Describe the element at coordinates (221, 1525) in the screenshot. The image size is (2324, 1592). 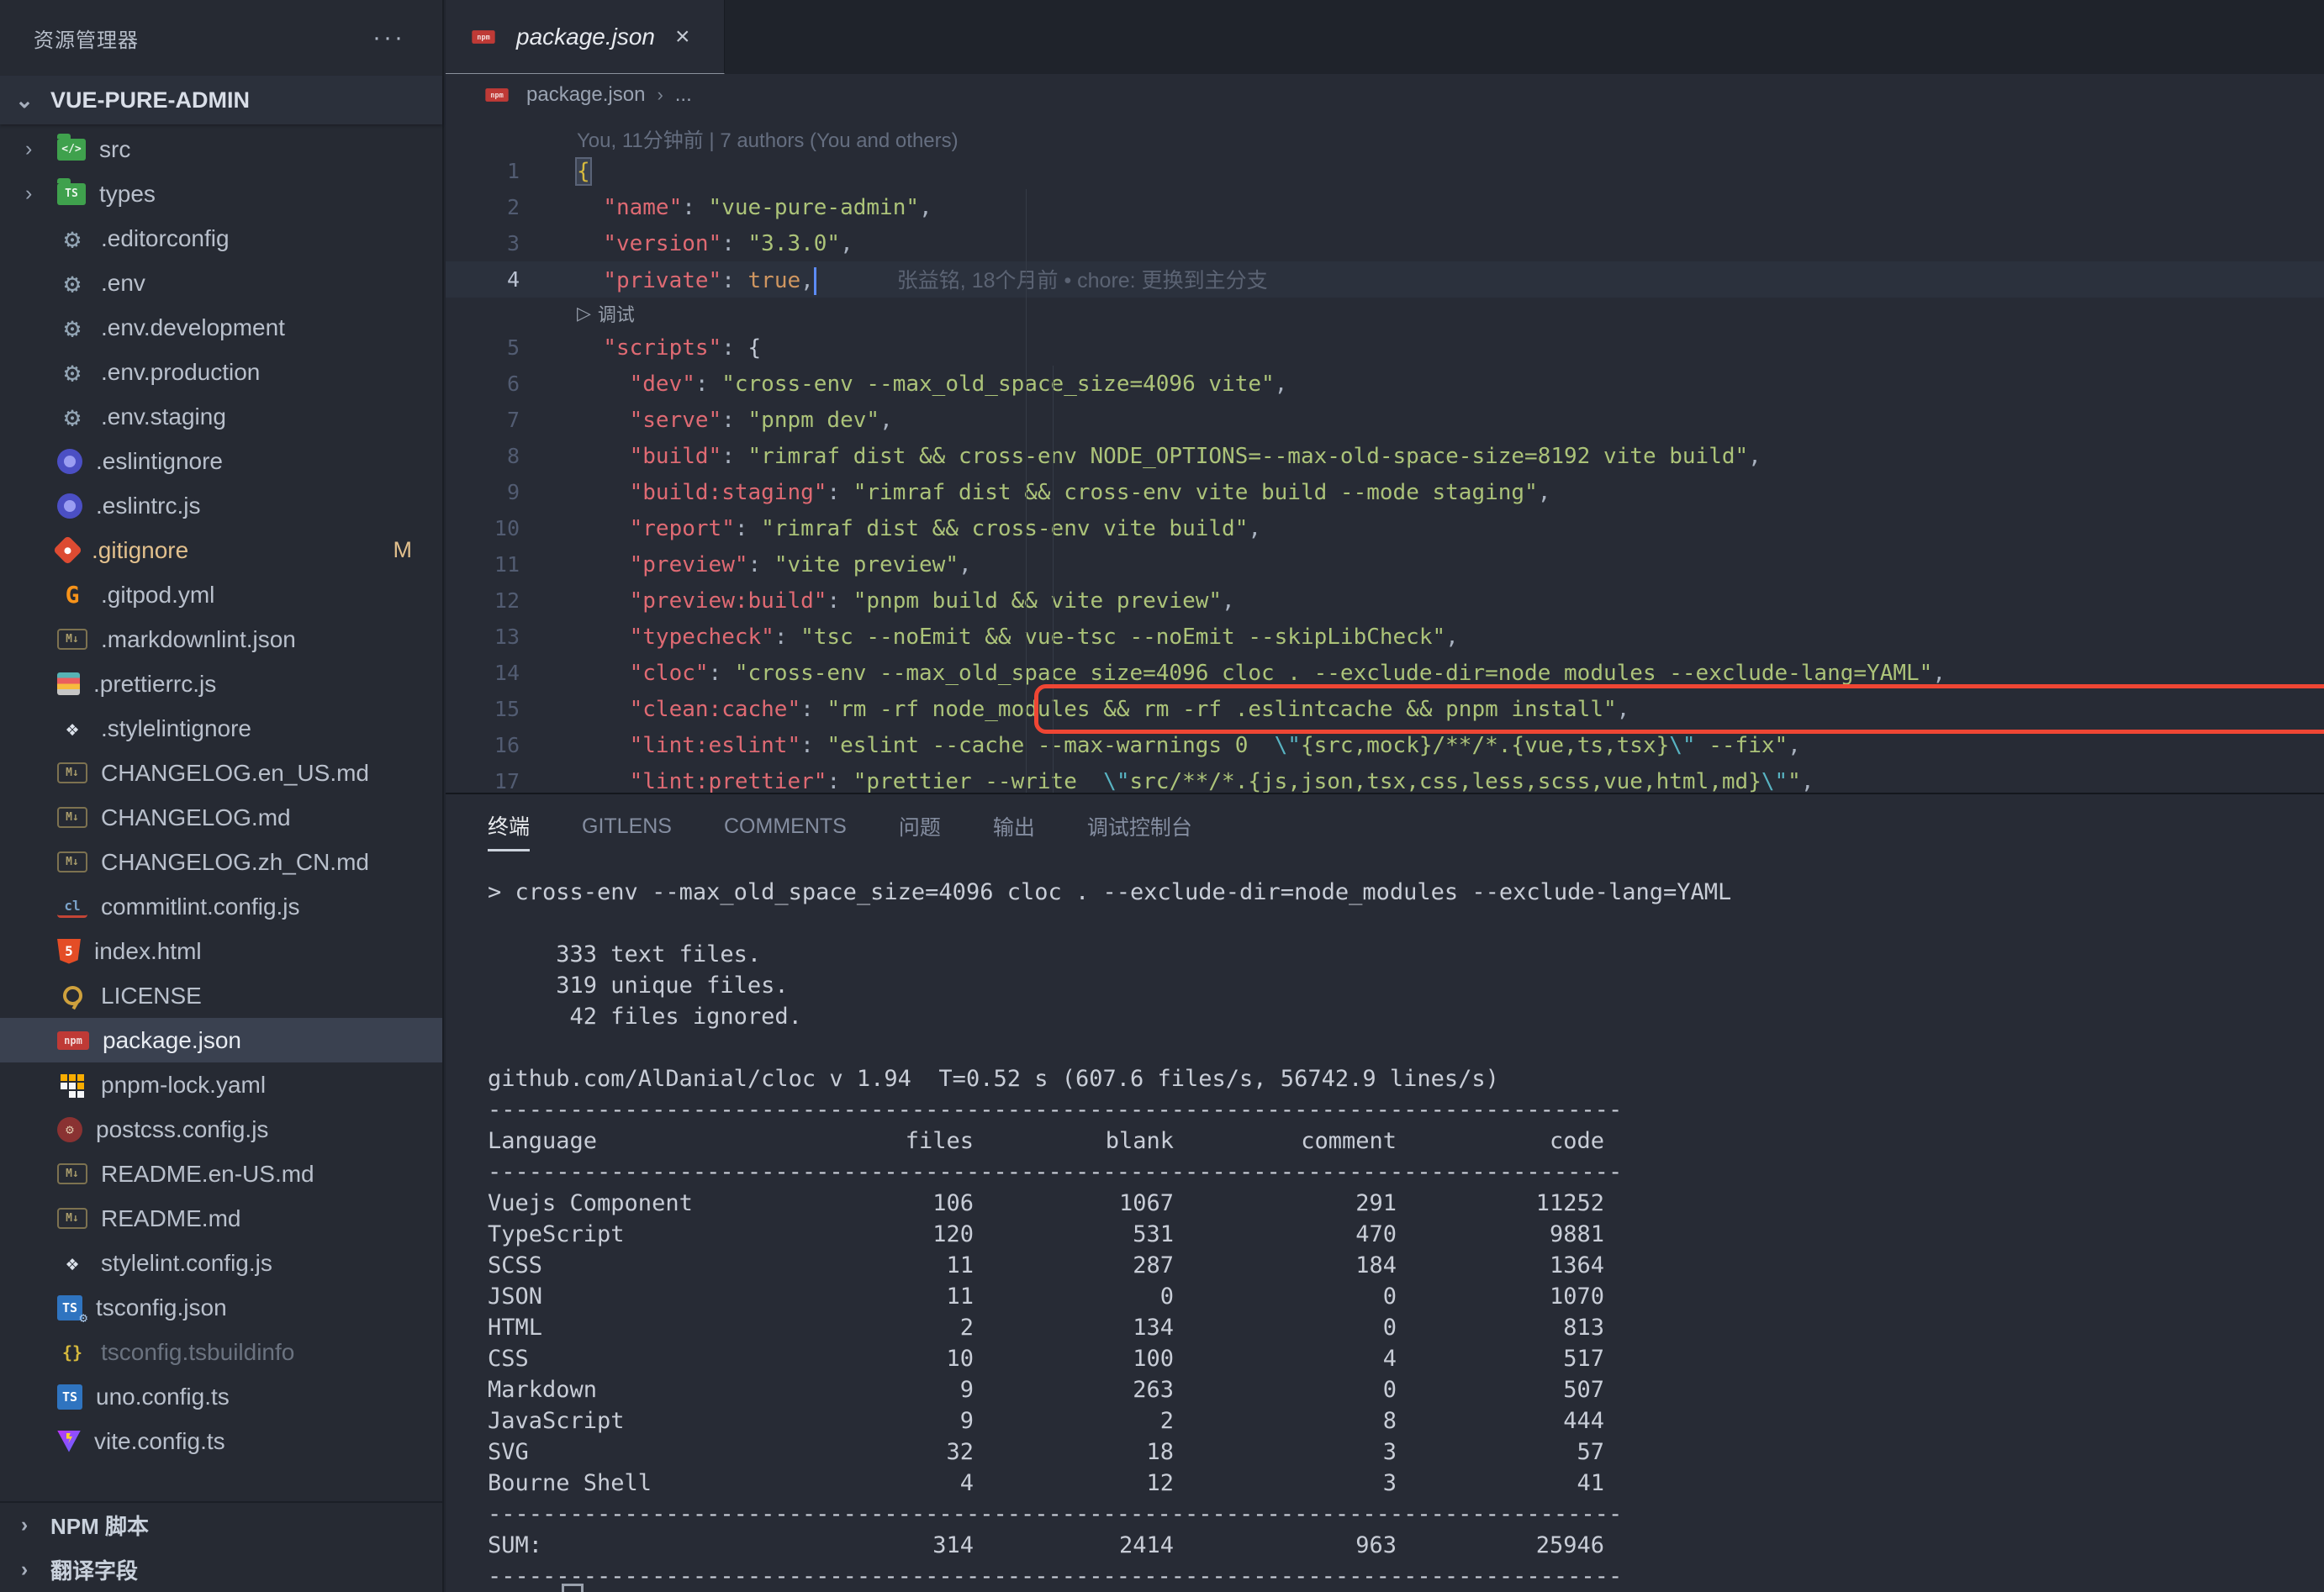
I see `section-NPM 脚本: › NPM 脚本` at that location.